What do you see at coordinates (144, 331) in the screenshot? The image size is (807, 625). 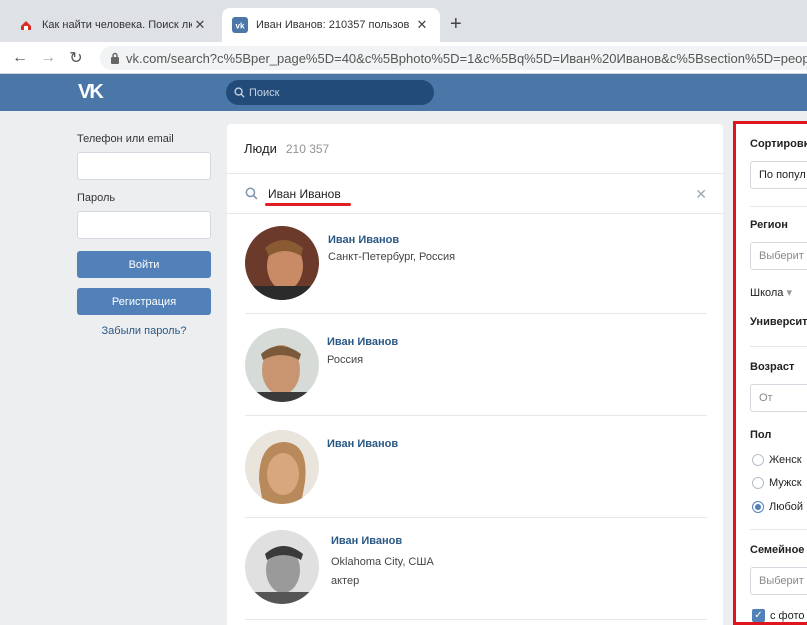 I see `forgot-password-link: Забыли пароль?` at bounding box center [144, 331].